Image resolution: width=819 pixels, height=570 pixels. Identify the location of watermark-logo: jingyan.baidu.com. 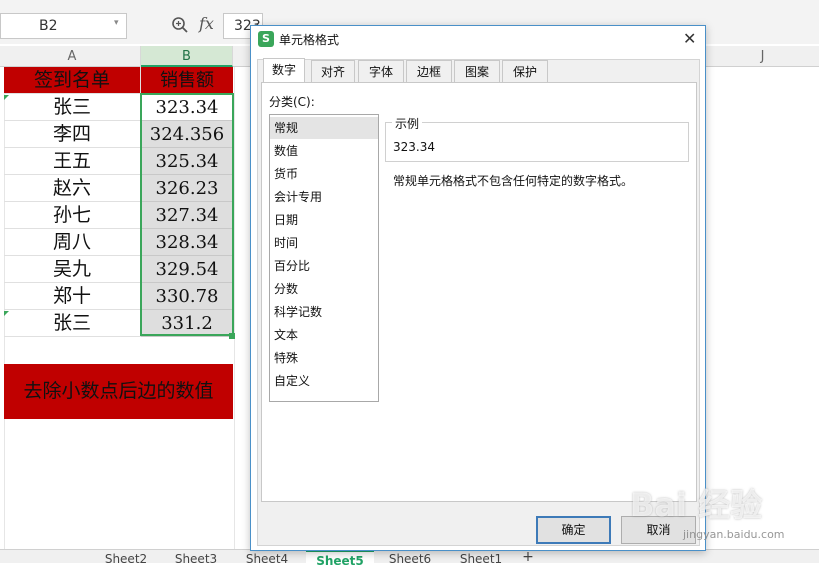
(734, 534).